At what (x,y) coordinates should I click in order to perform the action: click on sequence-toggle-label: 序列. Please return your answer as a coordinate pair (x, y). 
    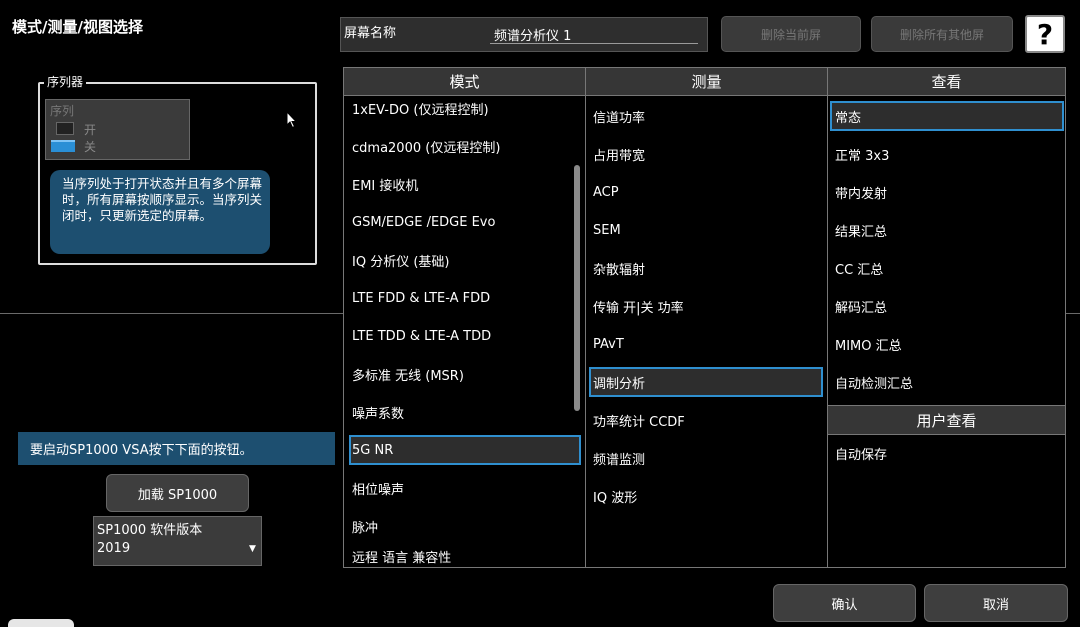
    Looking at the image, I should click on (62, 111).